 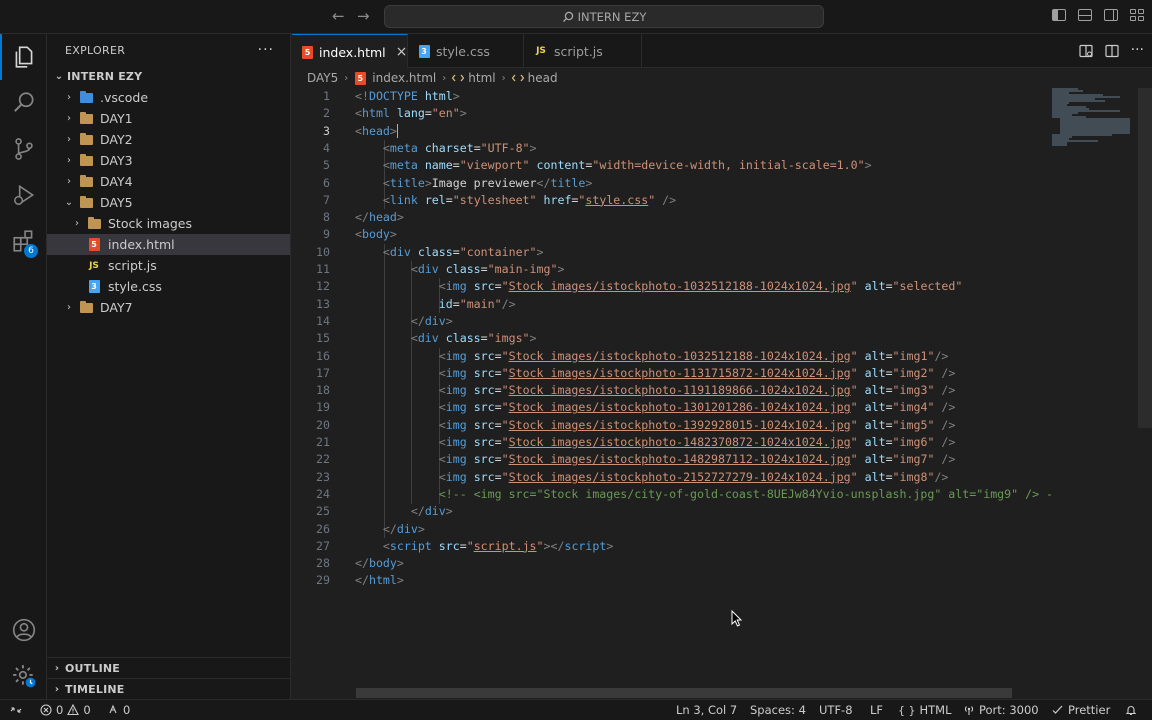 What do you see at coordinates (876, 710) in the screenshot?
I see `end-of-line: LF` at bounding box center [876, 710].